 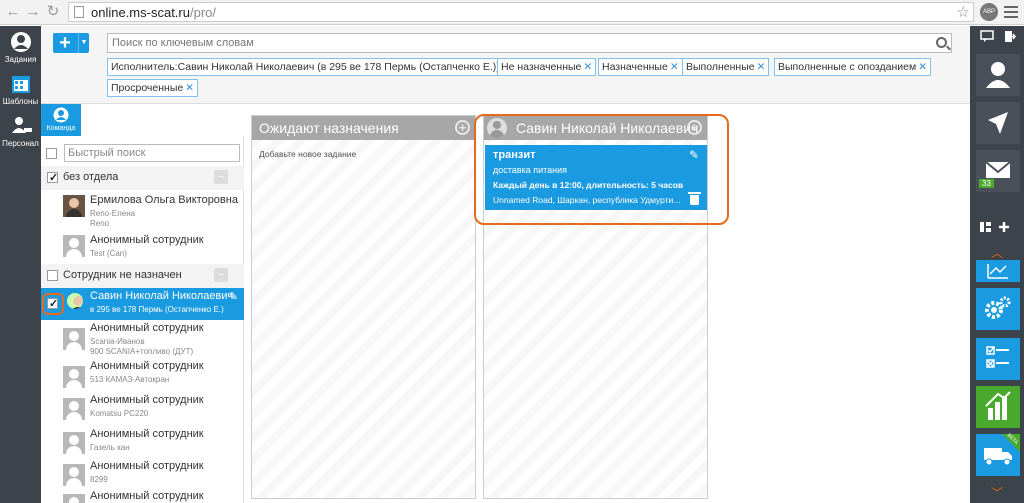 What do you see at coordinates (147, 88) in the screenshot?
I see `filter-tag-label: Просроченные` at bounding box center [147, 88].